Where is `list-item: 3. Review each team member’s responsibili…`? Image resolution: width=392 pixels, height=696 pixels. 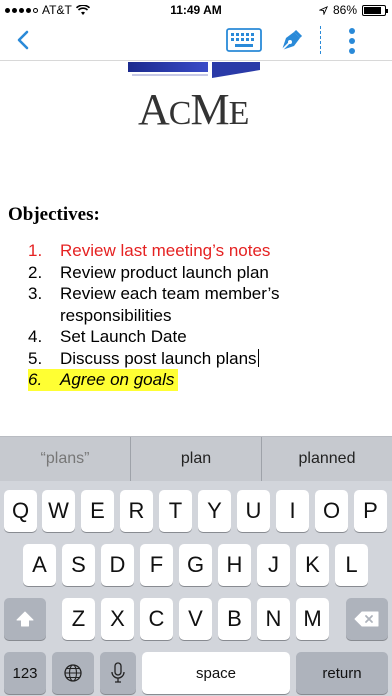 list-item: 3. Review each team member’s responsibili… is located at coordinates (154, 304).